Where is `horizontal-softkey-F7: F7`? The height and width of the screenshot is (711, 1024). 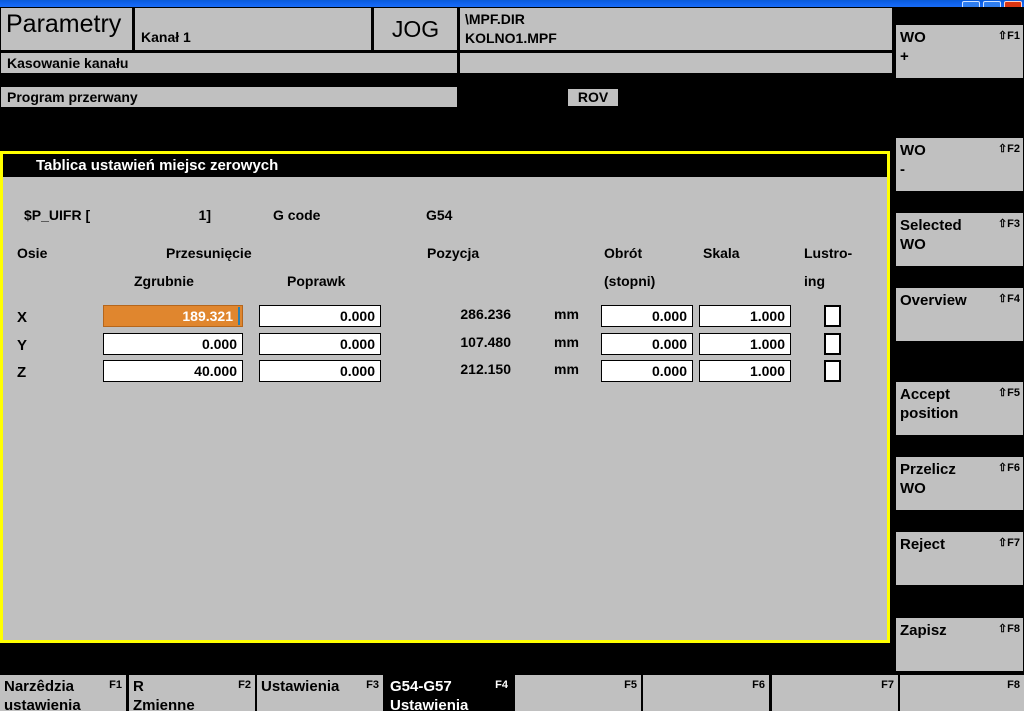
horizontal-softkey-F7: F7 is located at coordinates (835, 693).